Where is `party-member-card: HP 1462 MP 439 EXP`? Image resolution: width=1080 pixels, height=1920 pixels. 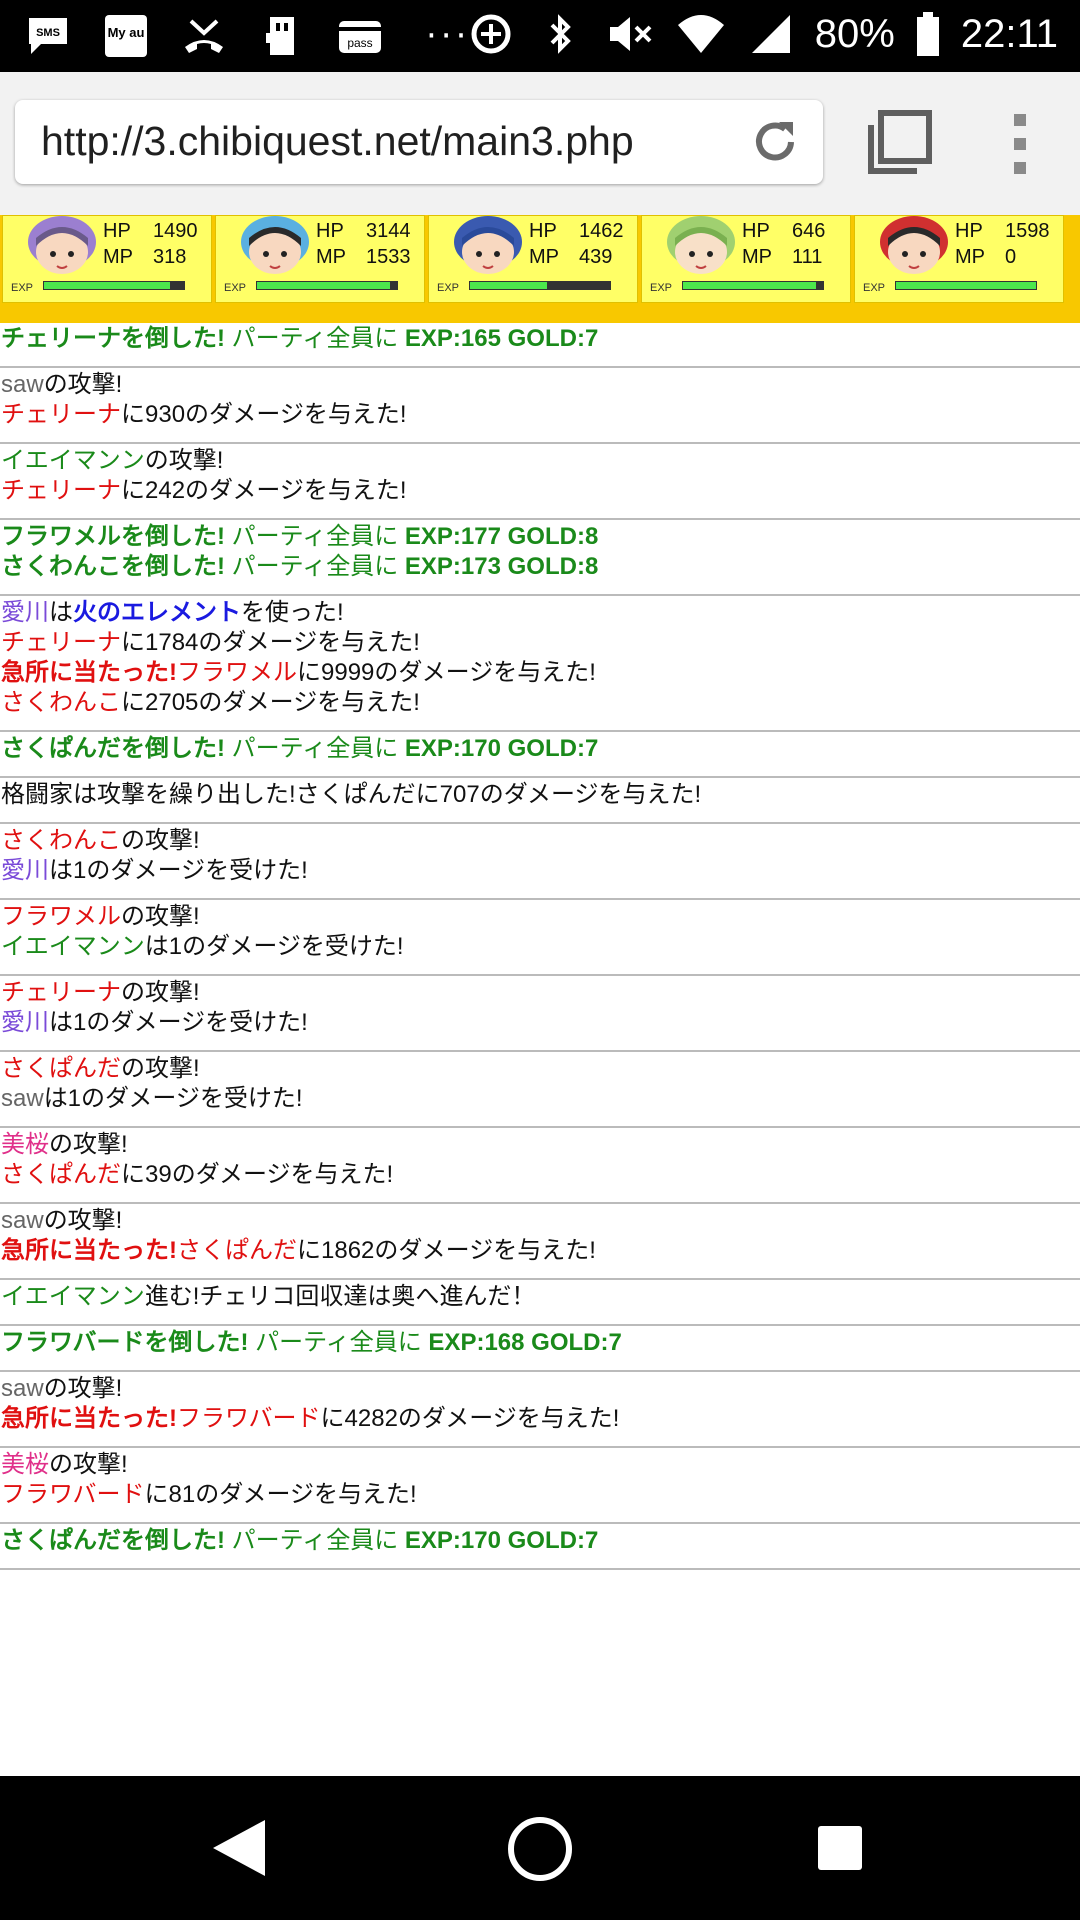
party-member-card: HP 1462 MP 439 EXP is located at coordinates (533, 259).